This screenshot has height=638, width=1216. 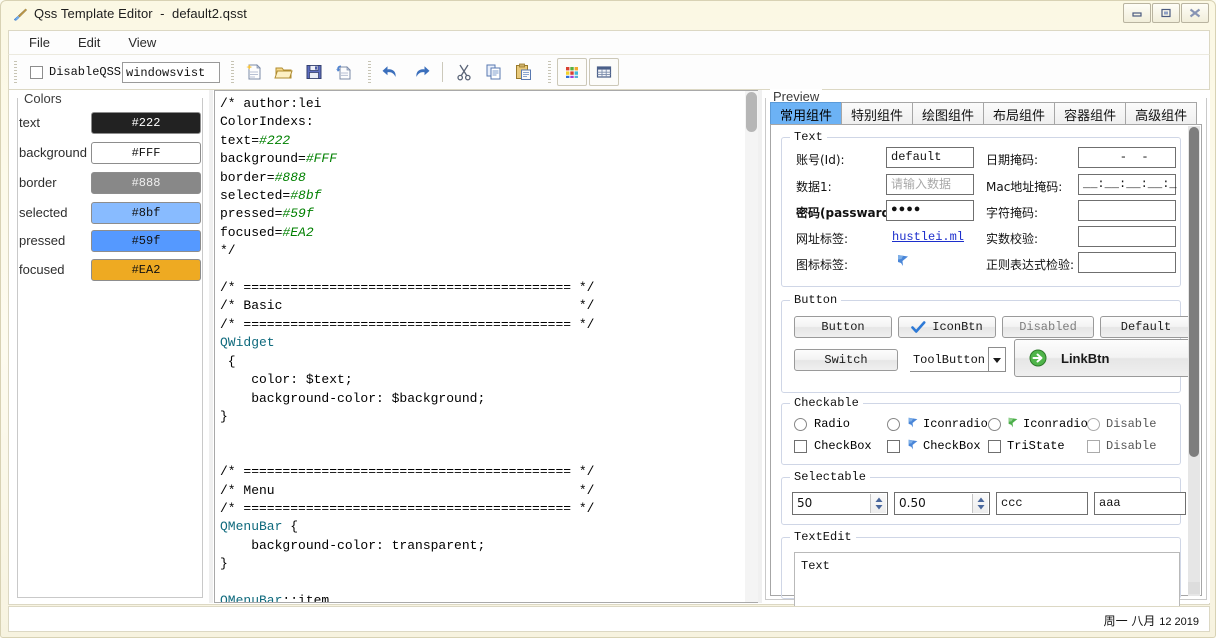 I want to click on char-mask-input, so click(x=1127, y=210).